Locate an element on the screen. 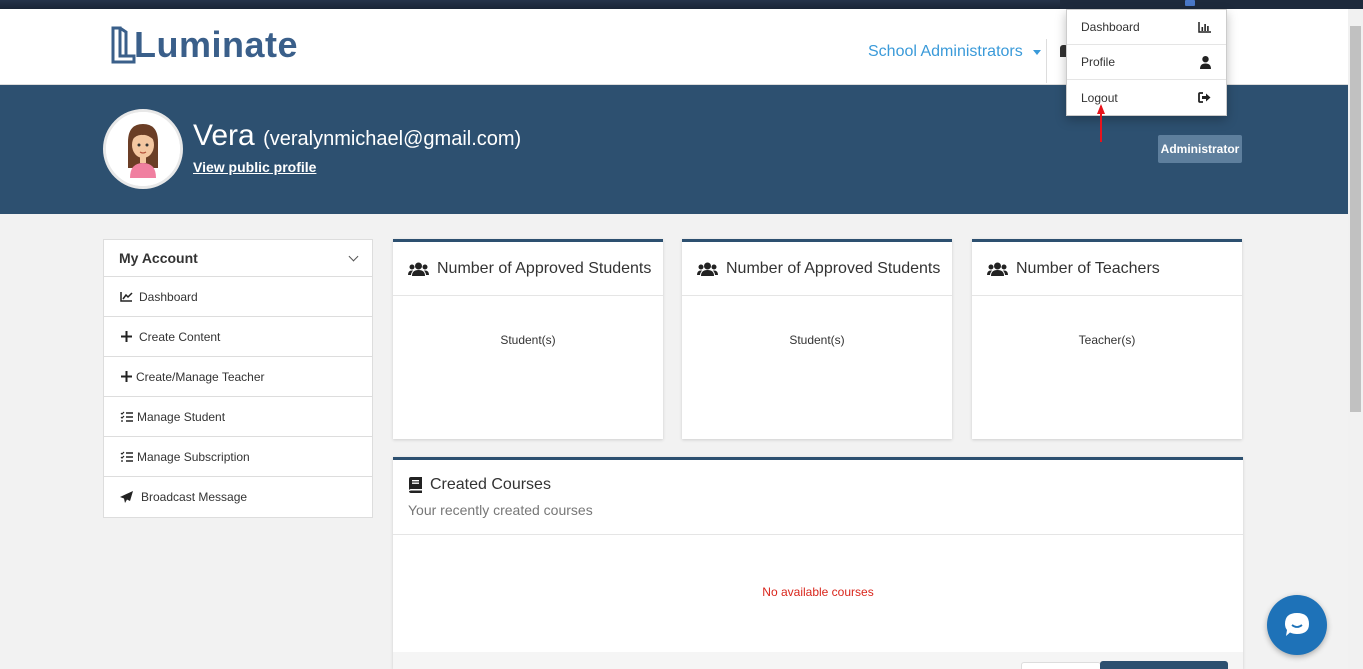 The image size is (1363, 669). sidebar-item-label: Dashboard is located at coordinates (168, 296).